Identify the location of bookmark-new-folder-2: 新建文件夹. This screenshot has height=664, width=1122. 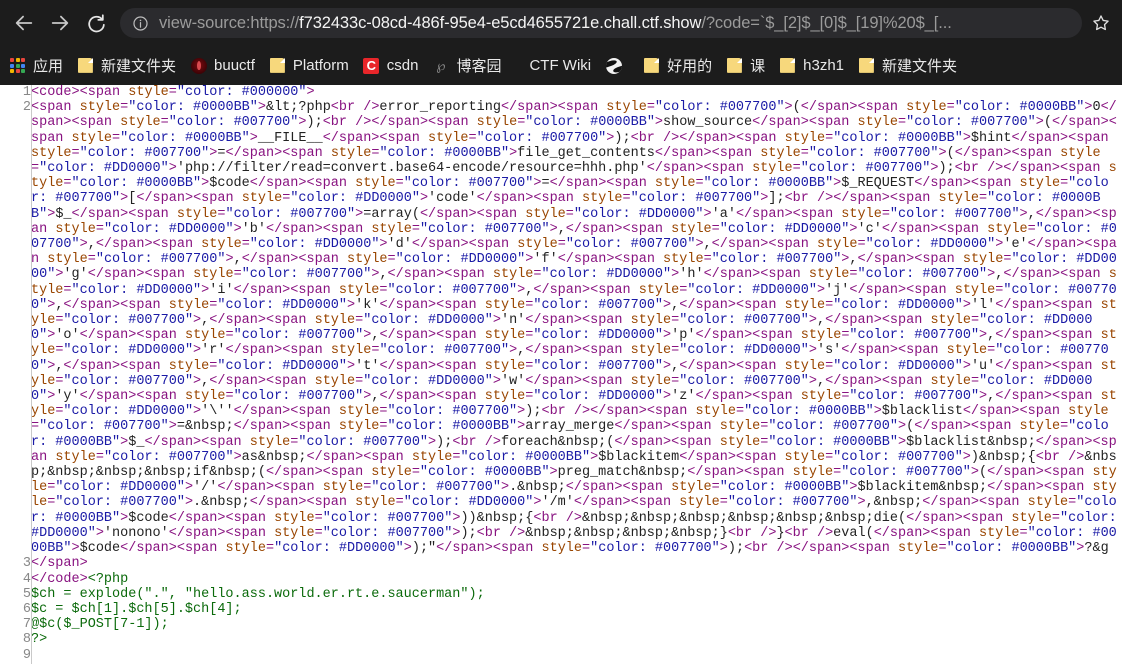
(907, 66).